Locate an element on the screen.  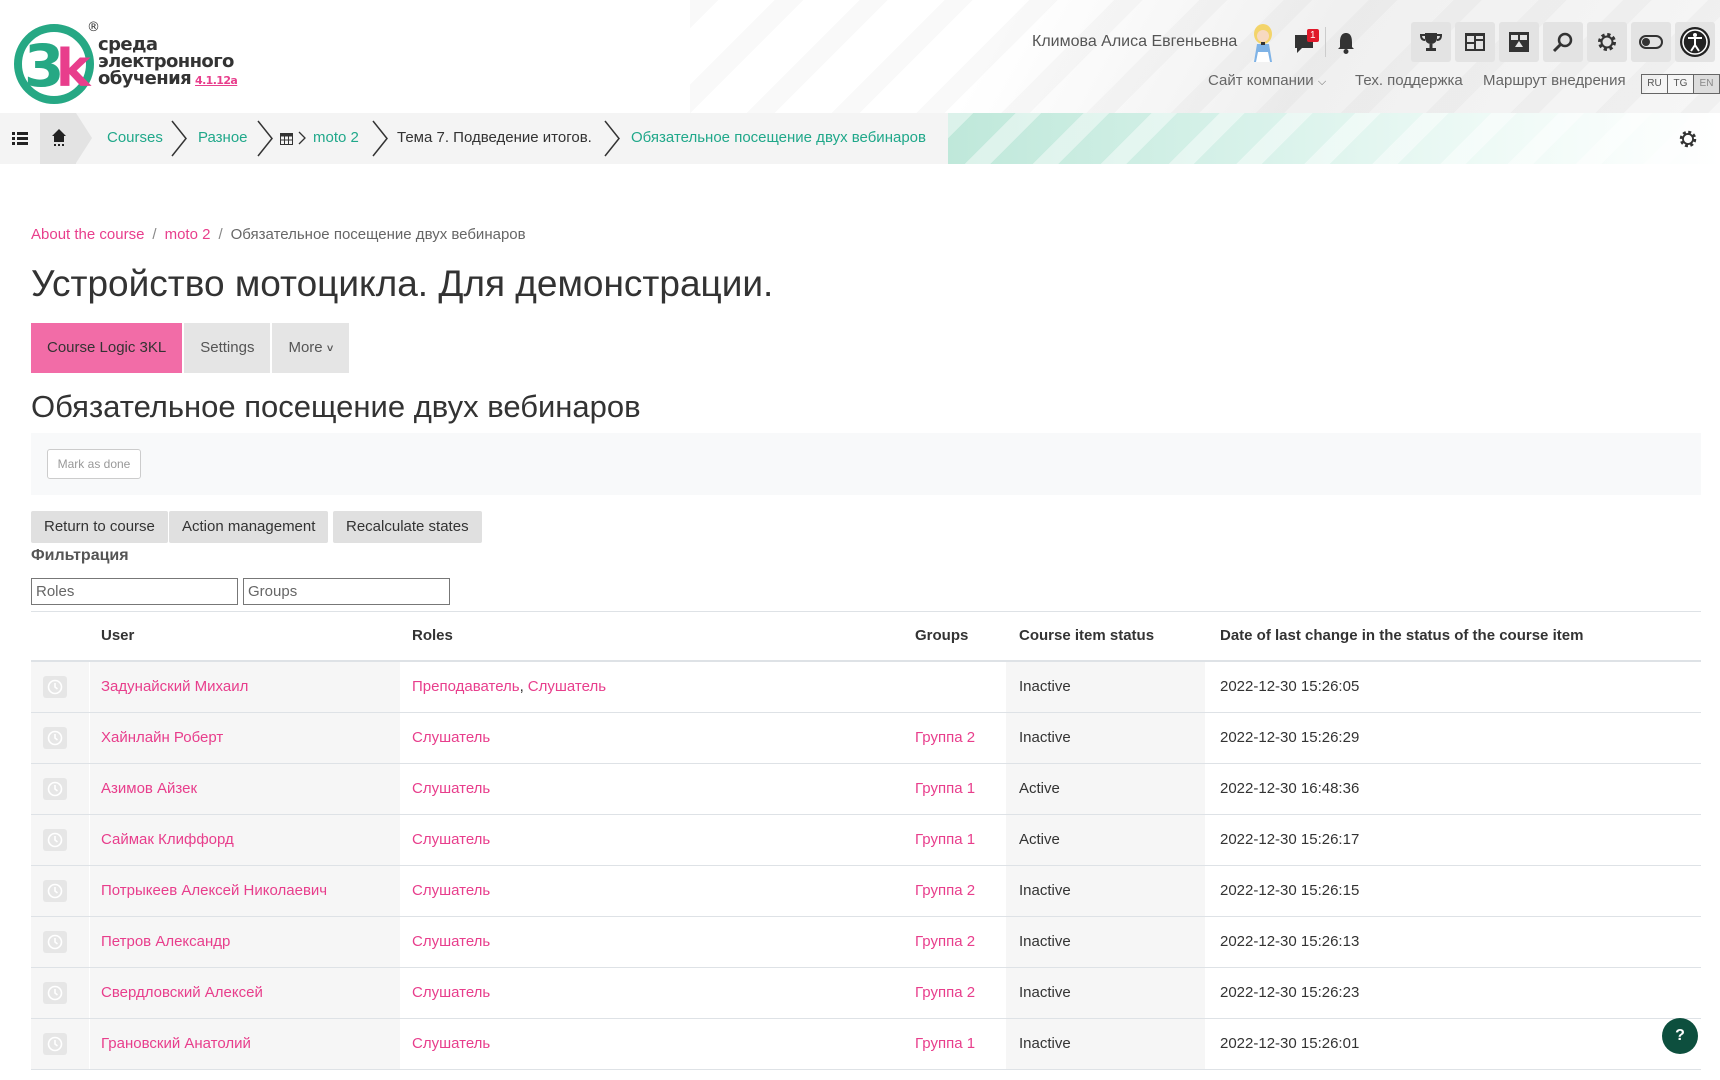
user-link: Петров Александр is located at coordinates (165, 941).